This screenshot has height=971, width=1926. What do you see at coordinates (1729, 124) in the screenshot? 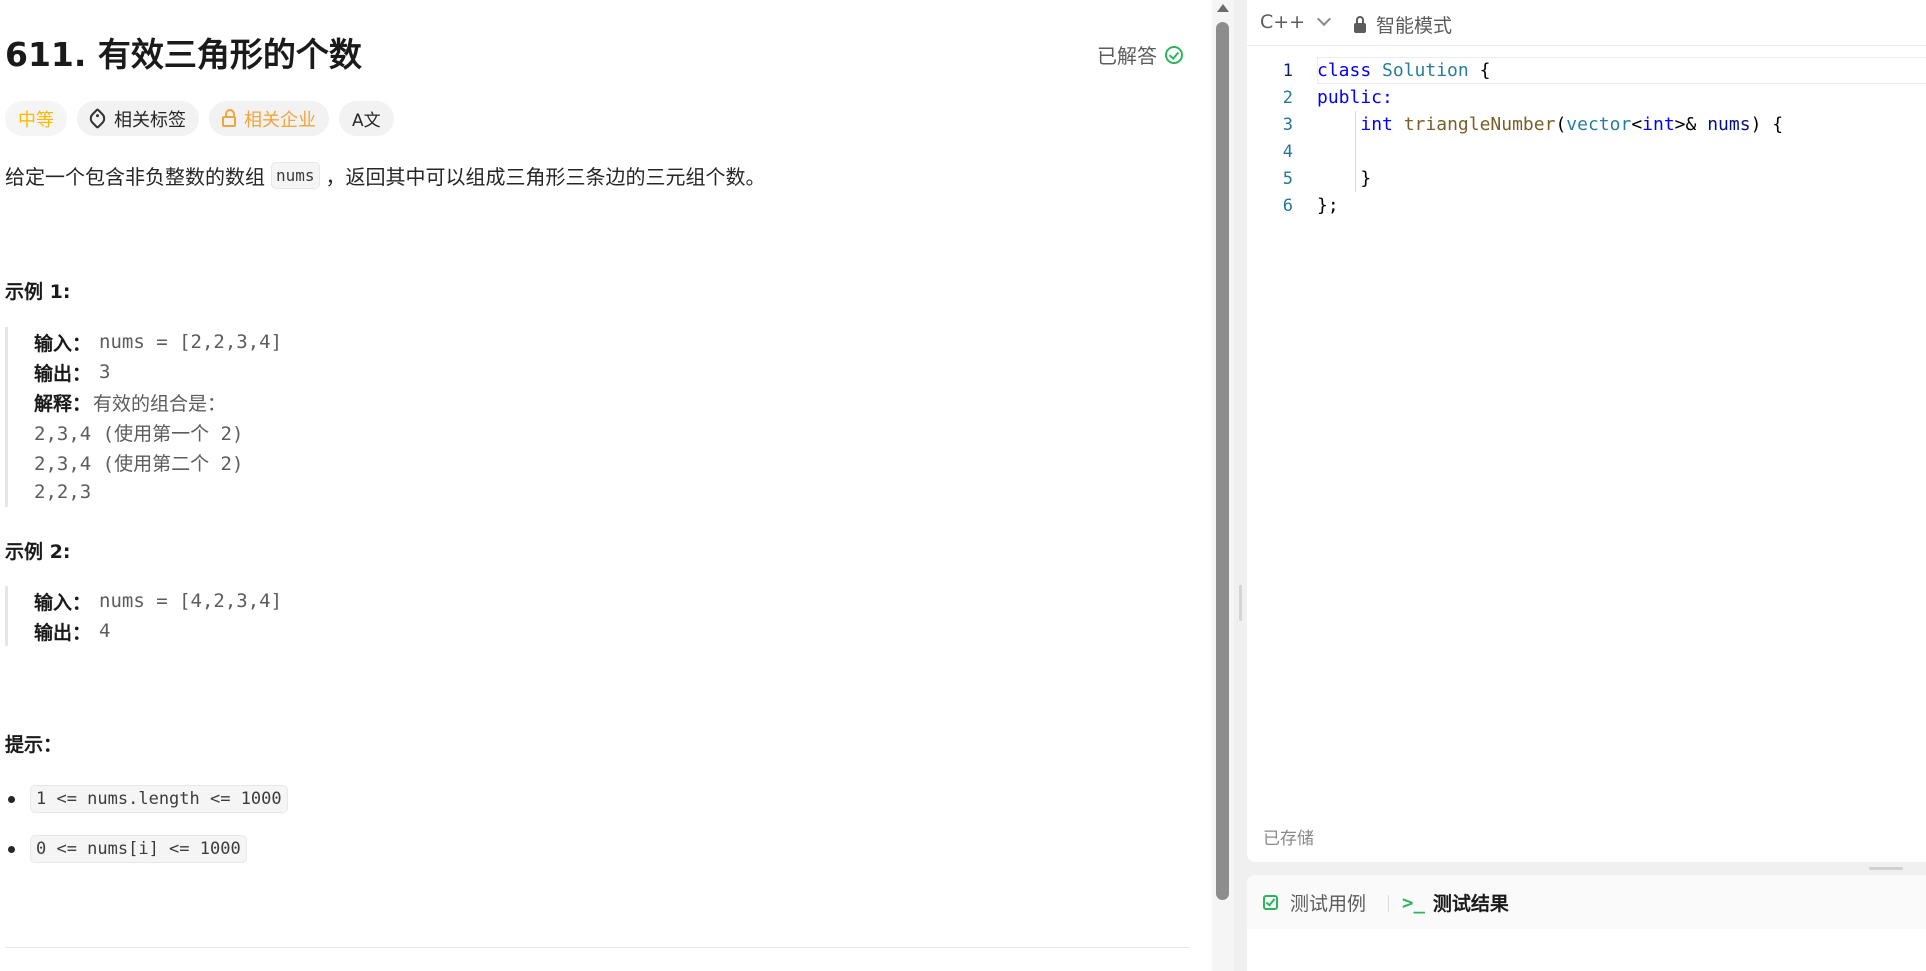
I see `code-token: nums` at bounding box center [1729, 124].